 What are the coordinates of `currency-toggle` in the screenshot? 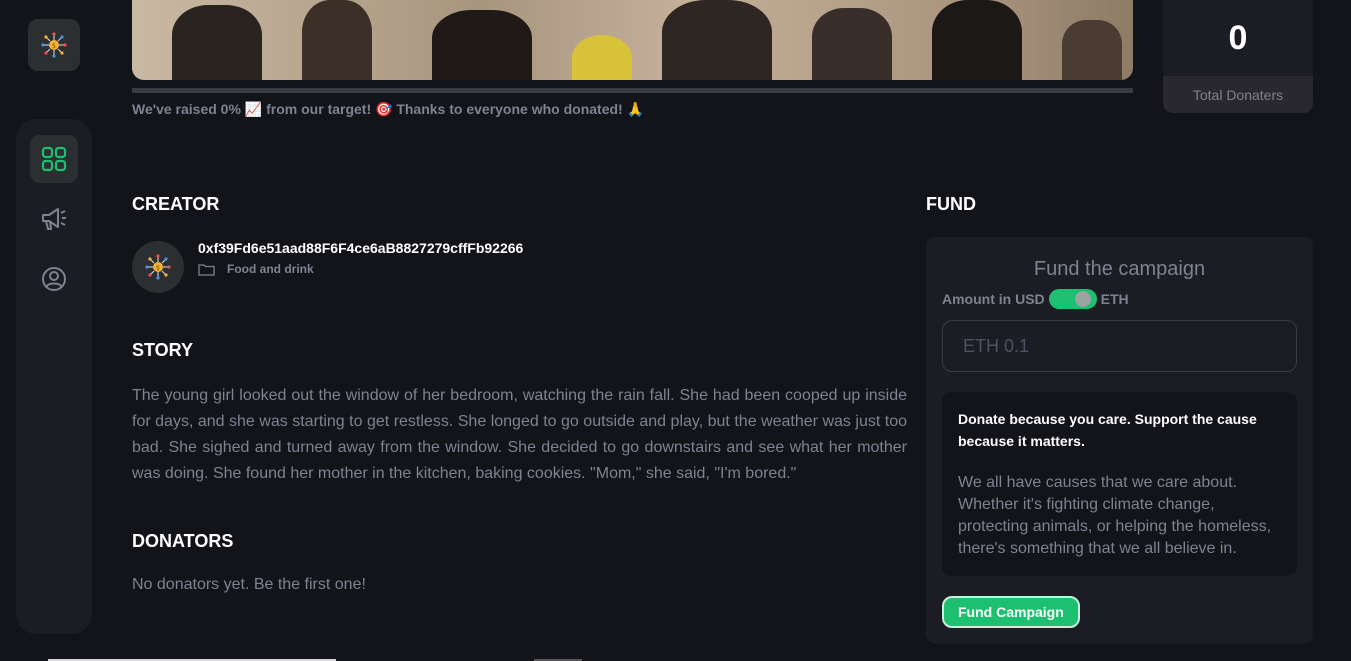 It's located at (1072, 299).